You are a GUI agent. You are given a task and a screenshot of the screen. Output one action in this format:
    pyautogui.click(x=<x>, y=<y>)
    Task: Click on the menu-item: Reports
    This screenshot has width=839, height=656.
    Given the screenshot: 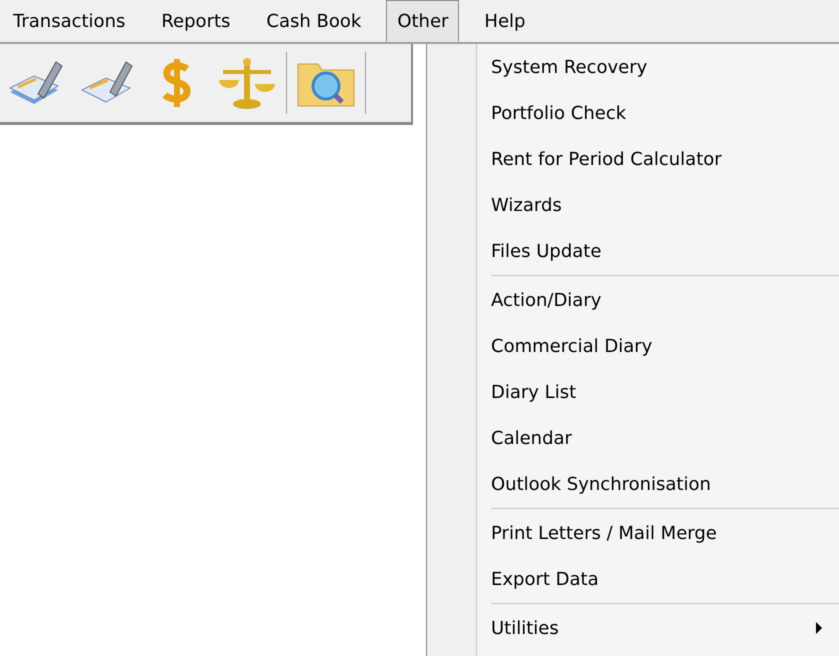 What is the action you would take?
    pyautogui.click(x=196, y=21)
    